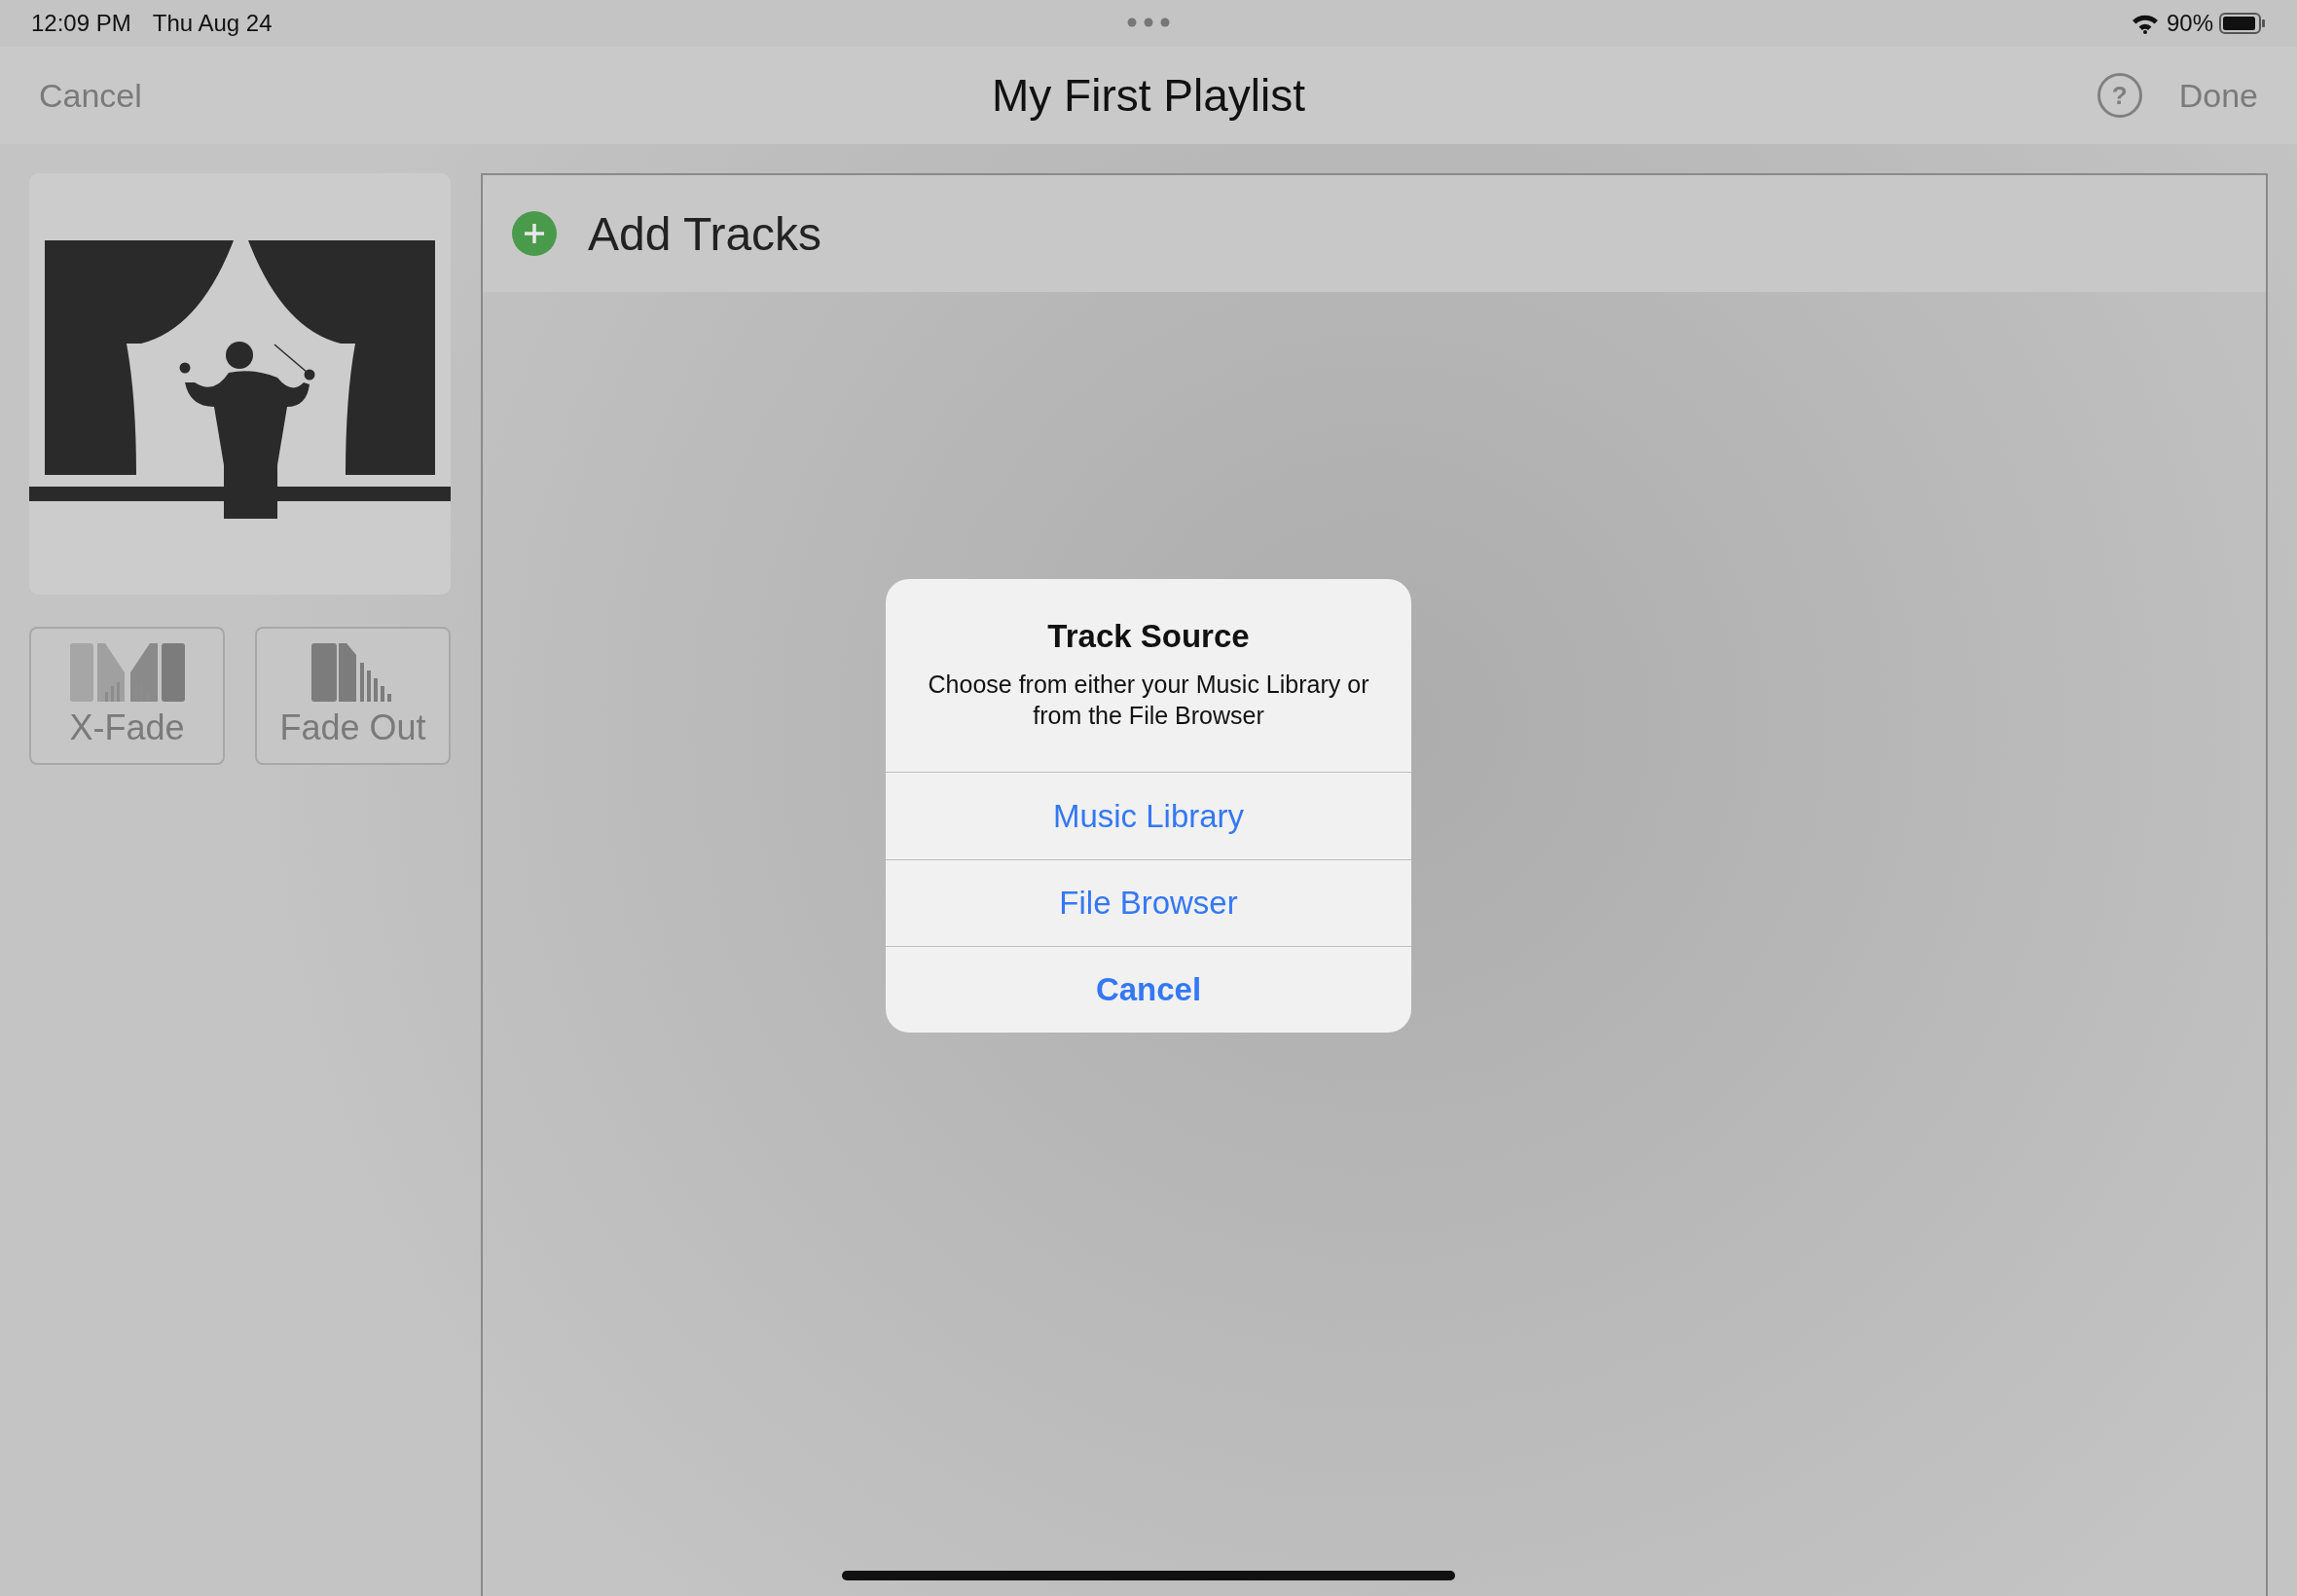 The image size is (2297, 1596). Describe the element at coordinates (1148, 636) in the screenshot. I see `dialog-title: Track Source` at that location.